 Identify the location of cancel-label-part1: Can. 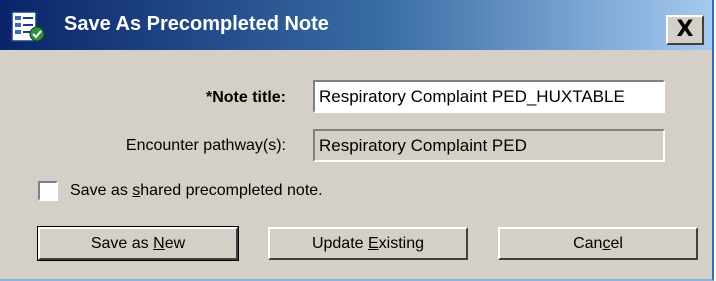
(588, 243).